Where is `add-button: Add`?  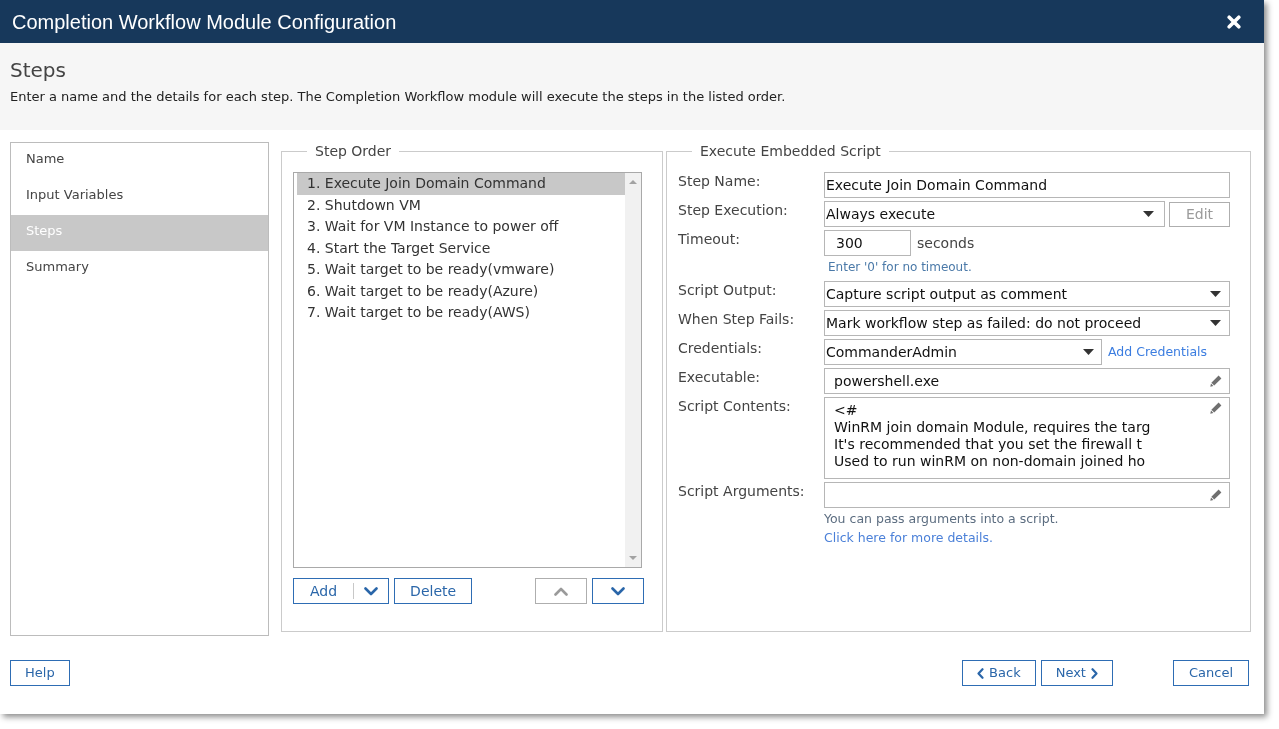 add-button: Add is located at coordinates (323, 591).